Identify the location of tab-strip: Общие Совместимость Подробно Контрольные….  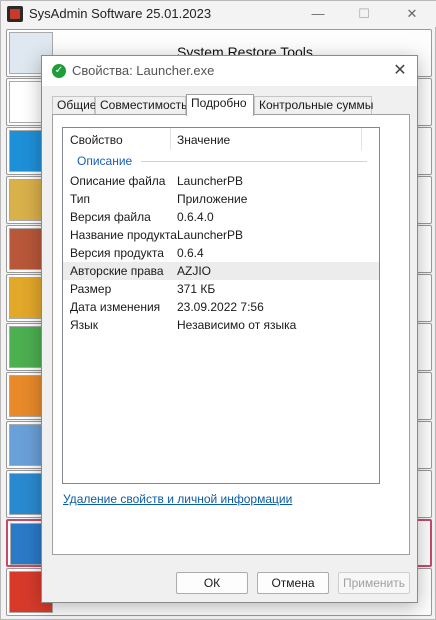
(231, 105).